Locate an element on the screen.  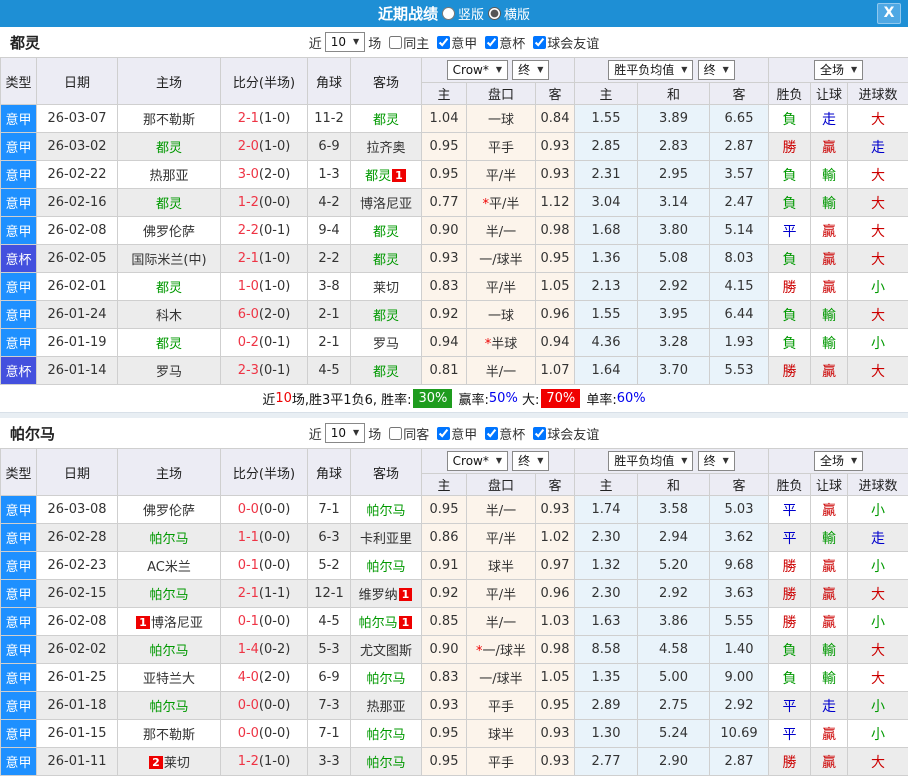
avg-away-cell: 8.03 is located at coordinates (739, 259).